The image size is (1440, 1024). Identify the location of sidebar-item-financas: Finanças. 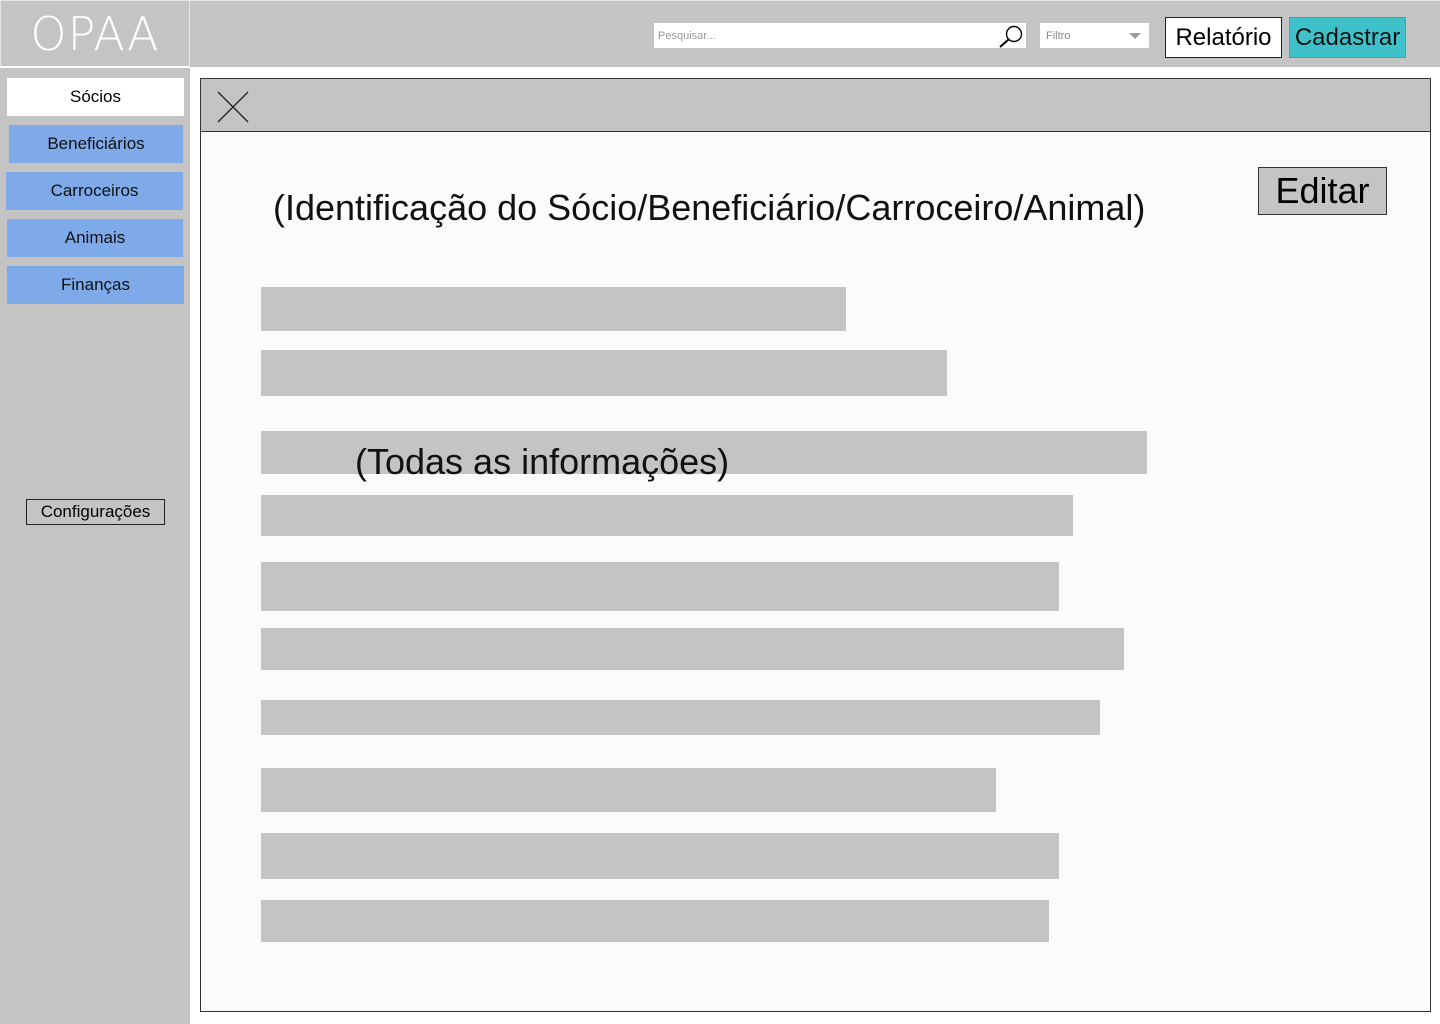
(95, 285).